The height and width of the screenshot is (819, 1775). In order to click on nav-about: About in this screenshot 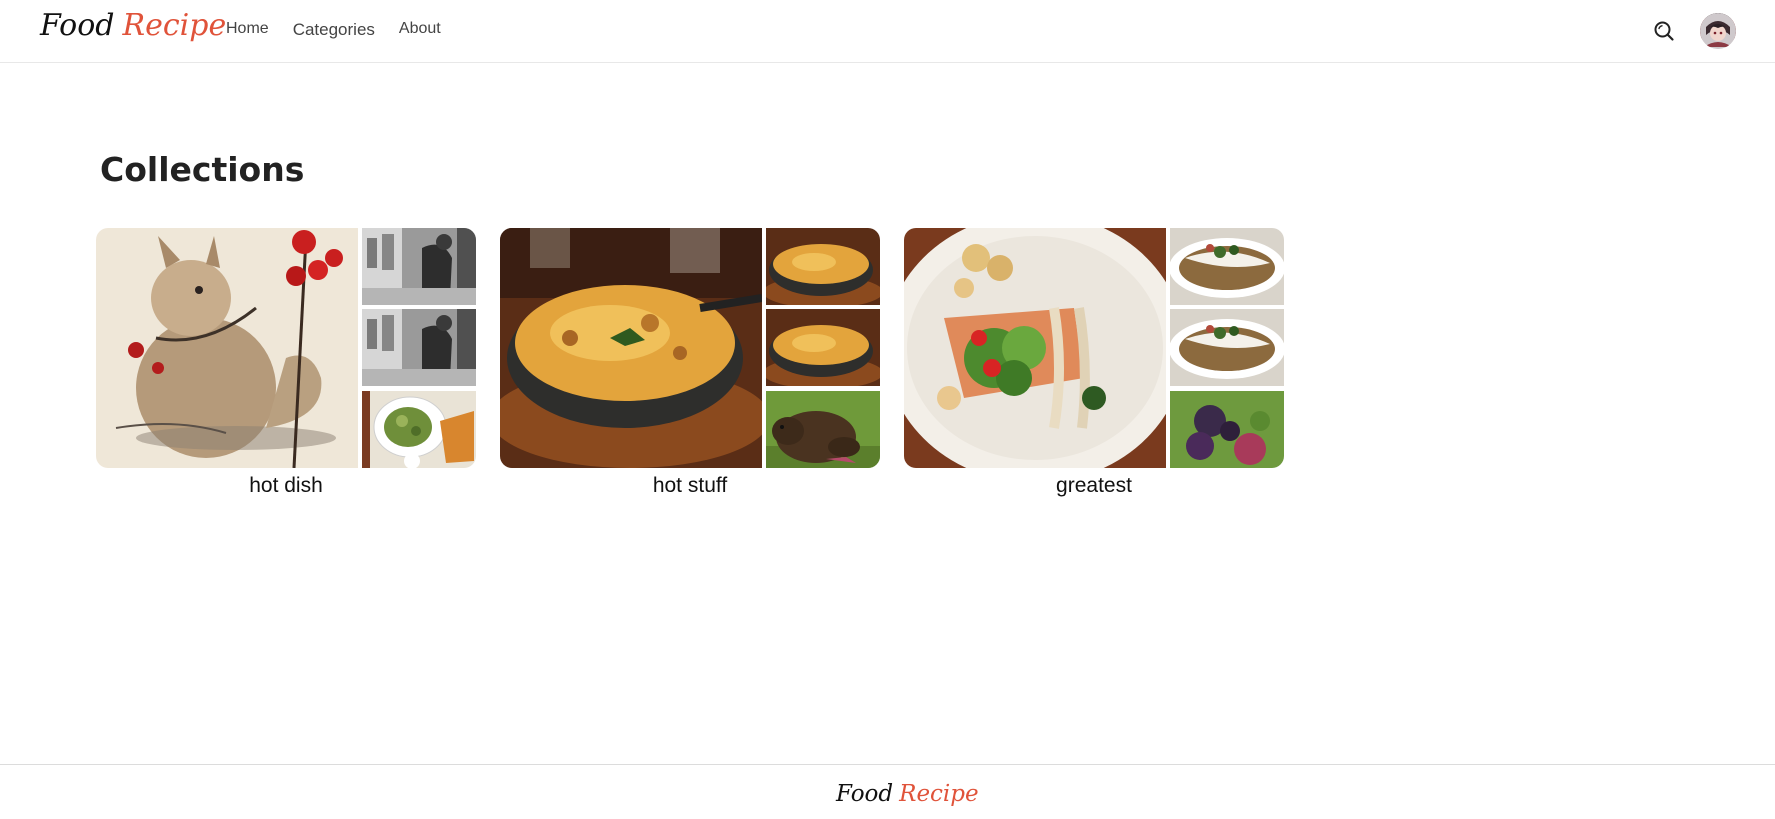, I will do `click(420, 30)`.